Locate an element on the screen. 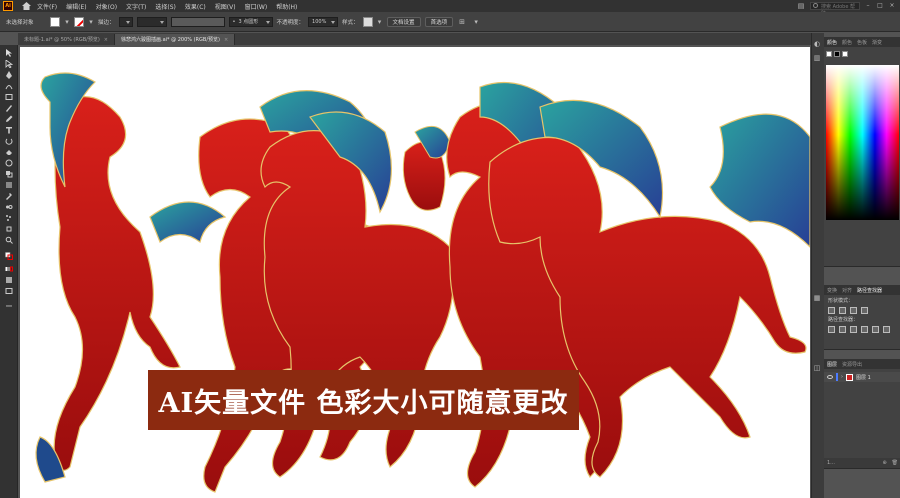  none-swatch is located at coordinates (829, 54).